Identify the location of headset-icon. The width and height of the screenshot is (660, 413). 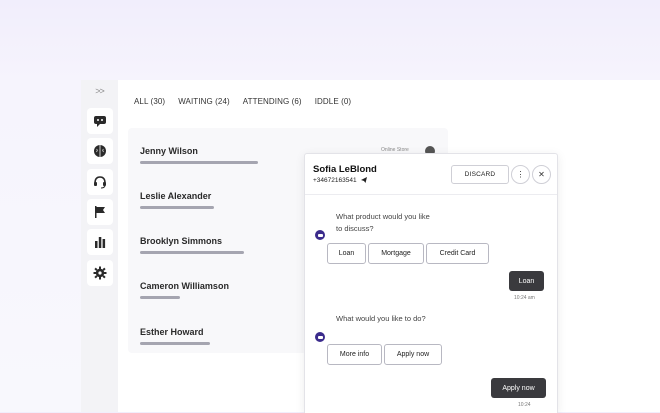
(100, 182).